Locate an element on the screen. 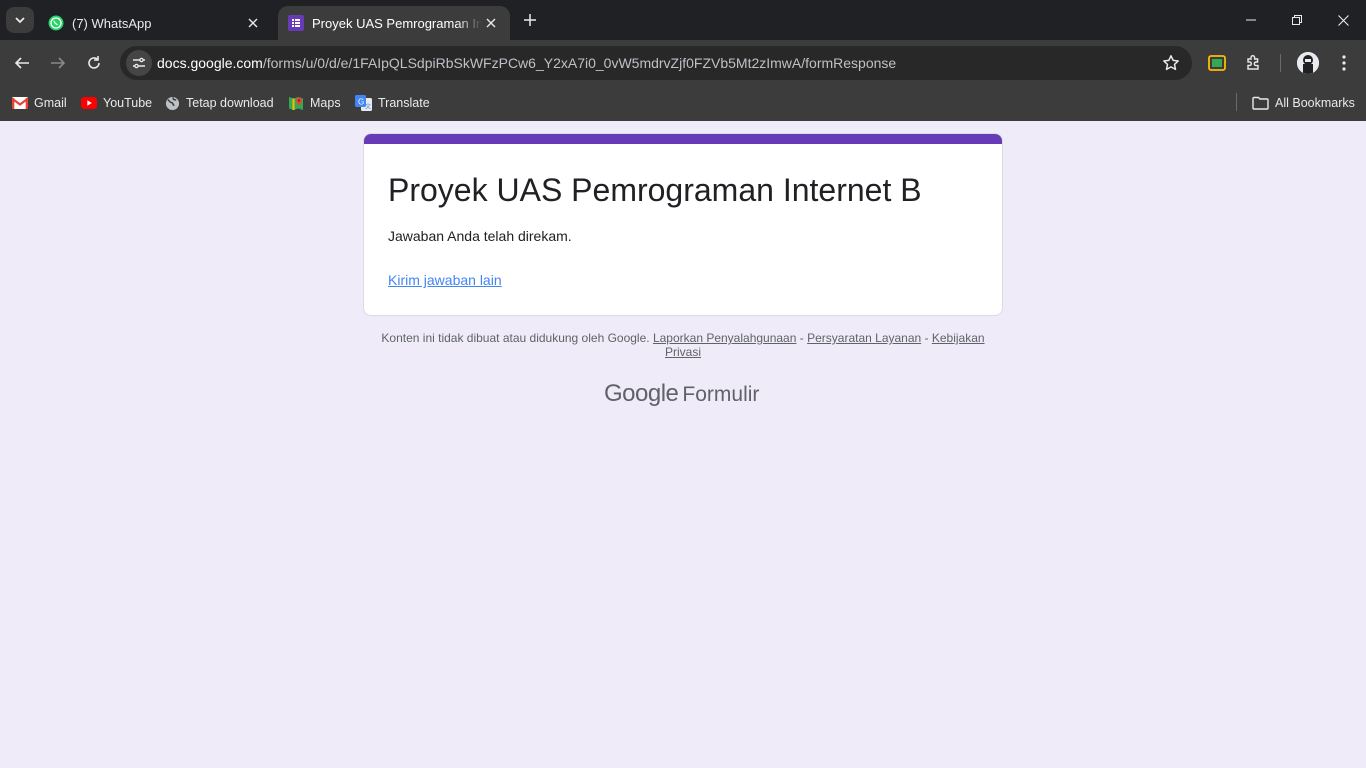 The image size is (1366, 768). bookmark-youtube: YouTube is located at coordinates (116, 103).